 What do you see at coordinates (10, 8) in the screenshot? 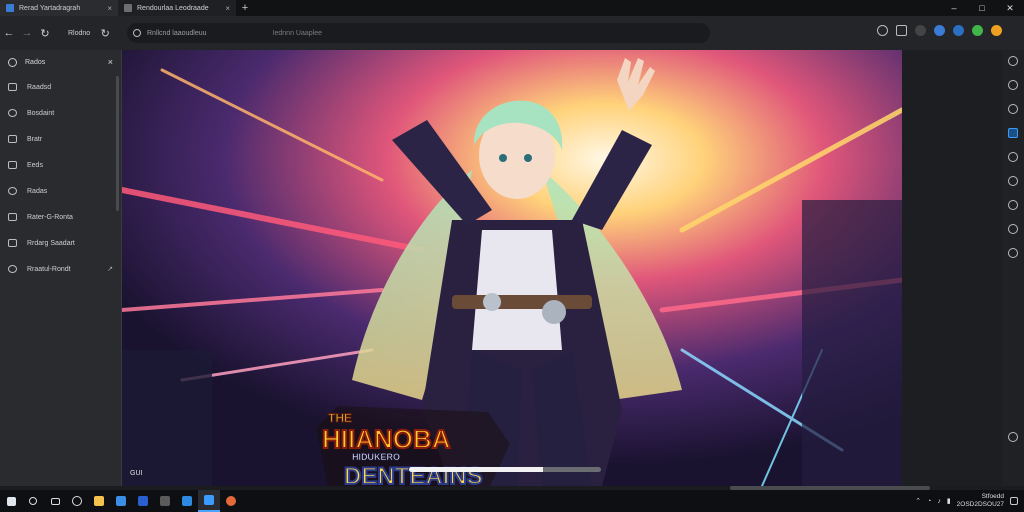
I see `site-favicon-icon` at bounding box center [10, 8].